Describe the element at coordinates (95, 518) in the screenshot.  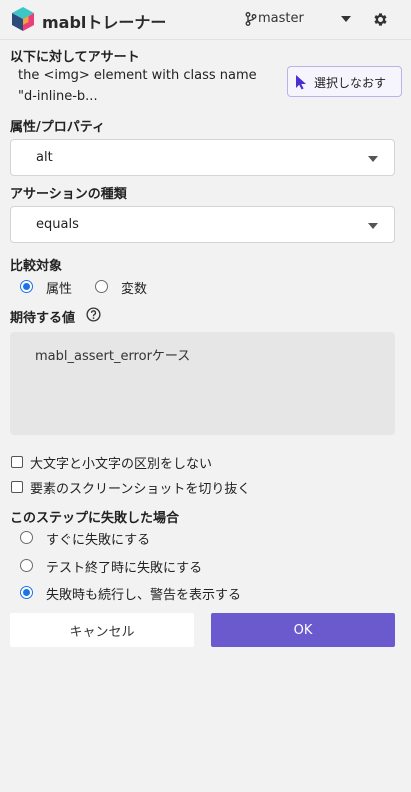
I see `failure-heading: このステップに失敗した場合` at that location.